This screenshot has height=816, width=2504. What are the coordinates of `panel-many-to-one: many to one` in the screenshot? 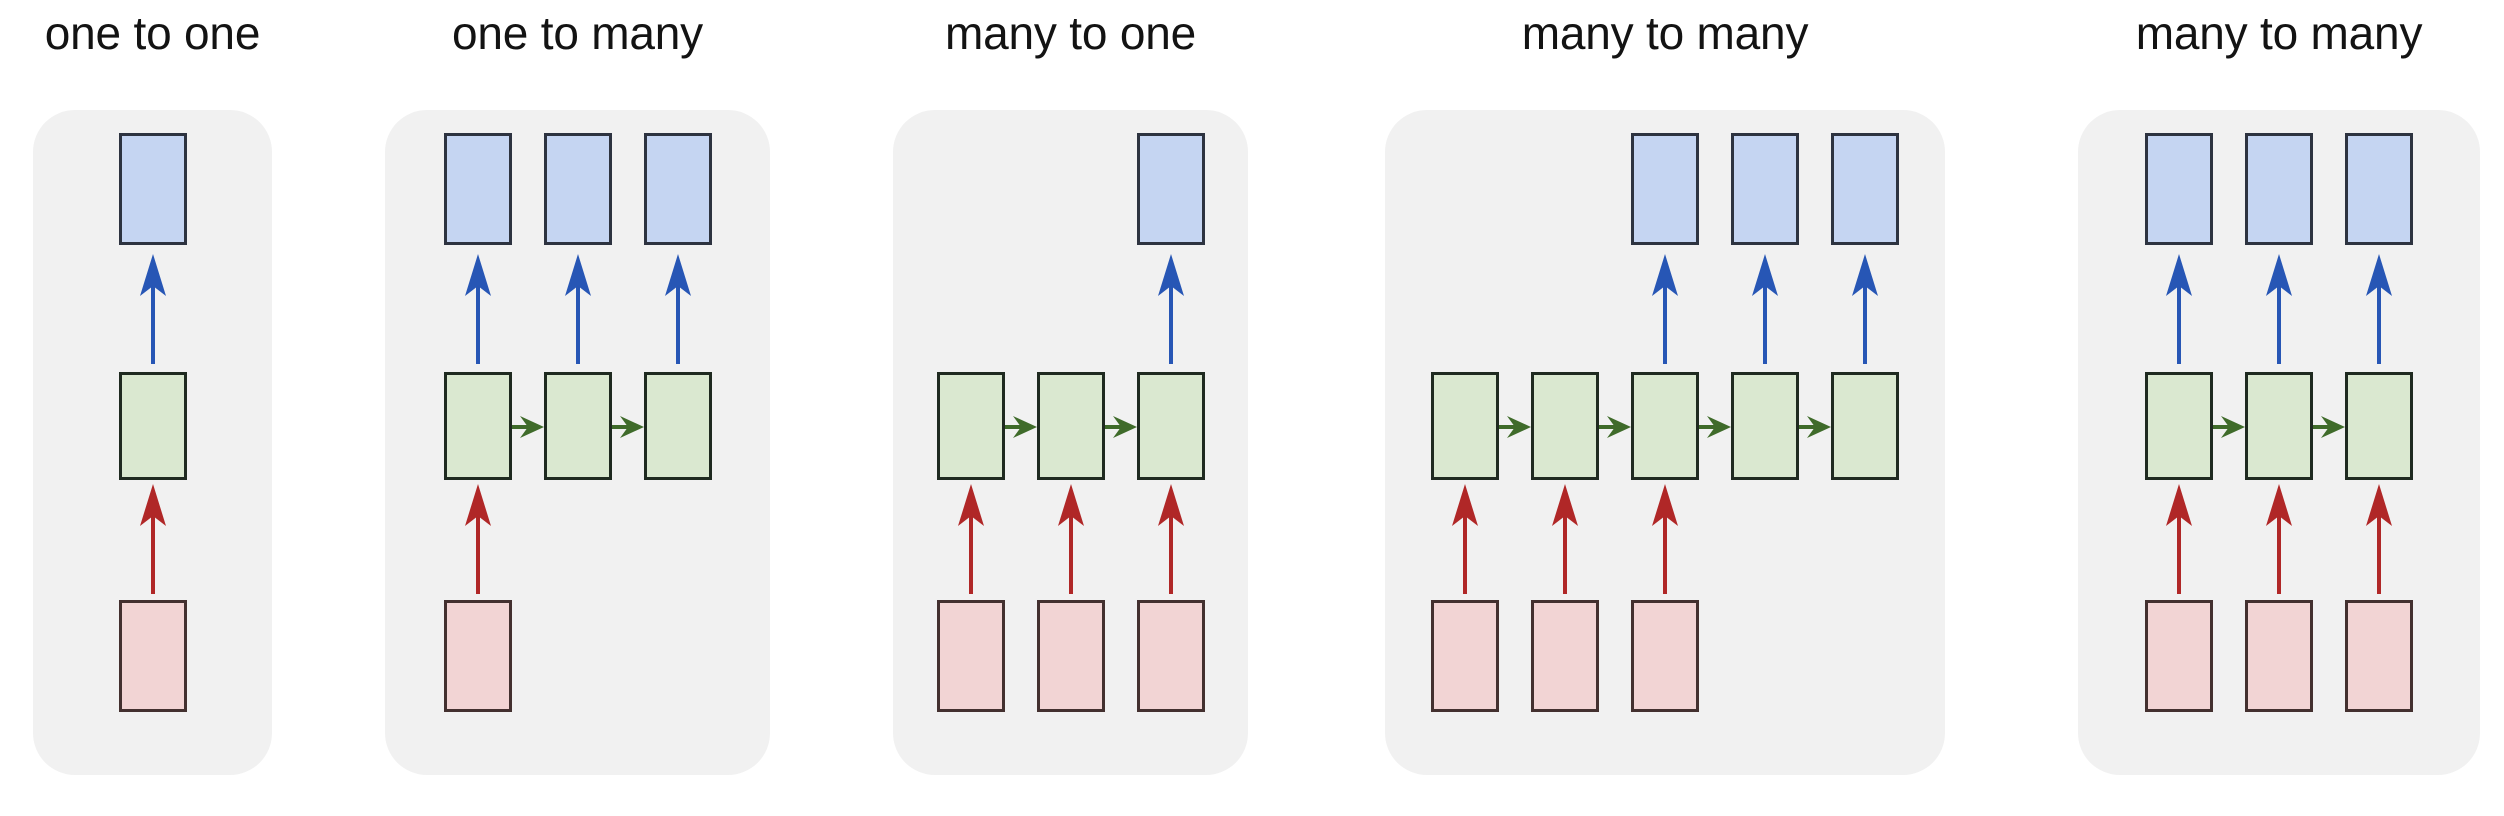 It's located at (1070, 408).